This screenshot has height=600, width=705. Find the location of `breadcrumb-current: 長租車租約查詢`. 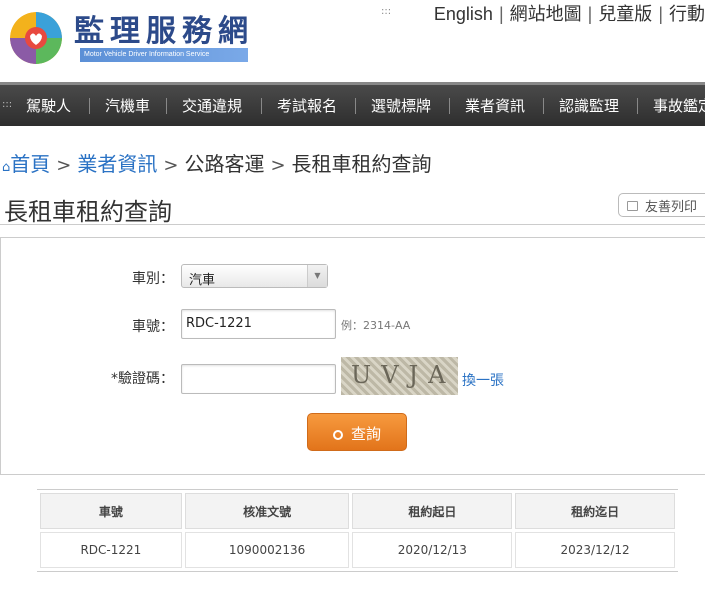

breadcrumb-current: 長租車租約查詢 is located at coordinates (361, 164).